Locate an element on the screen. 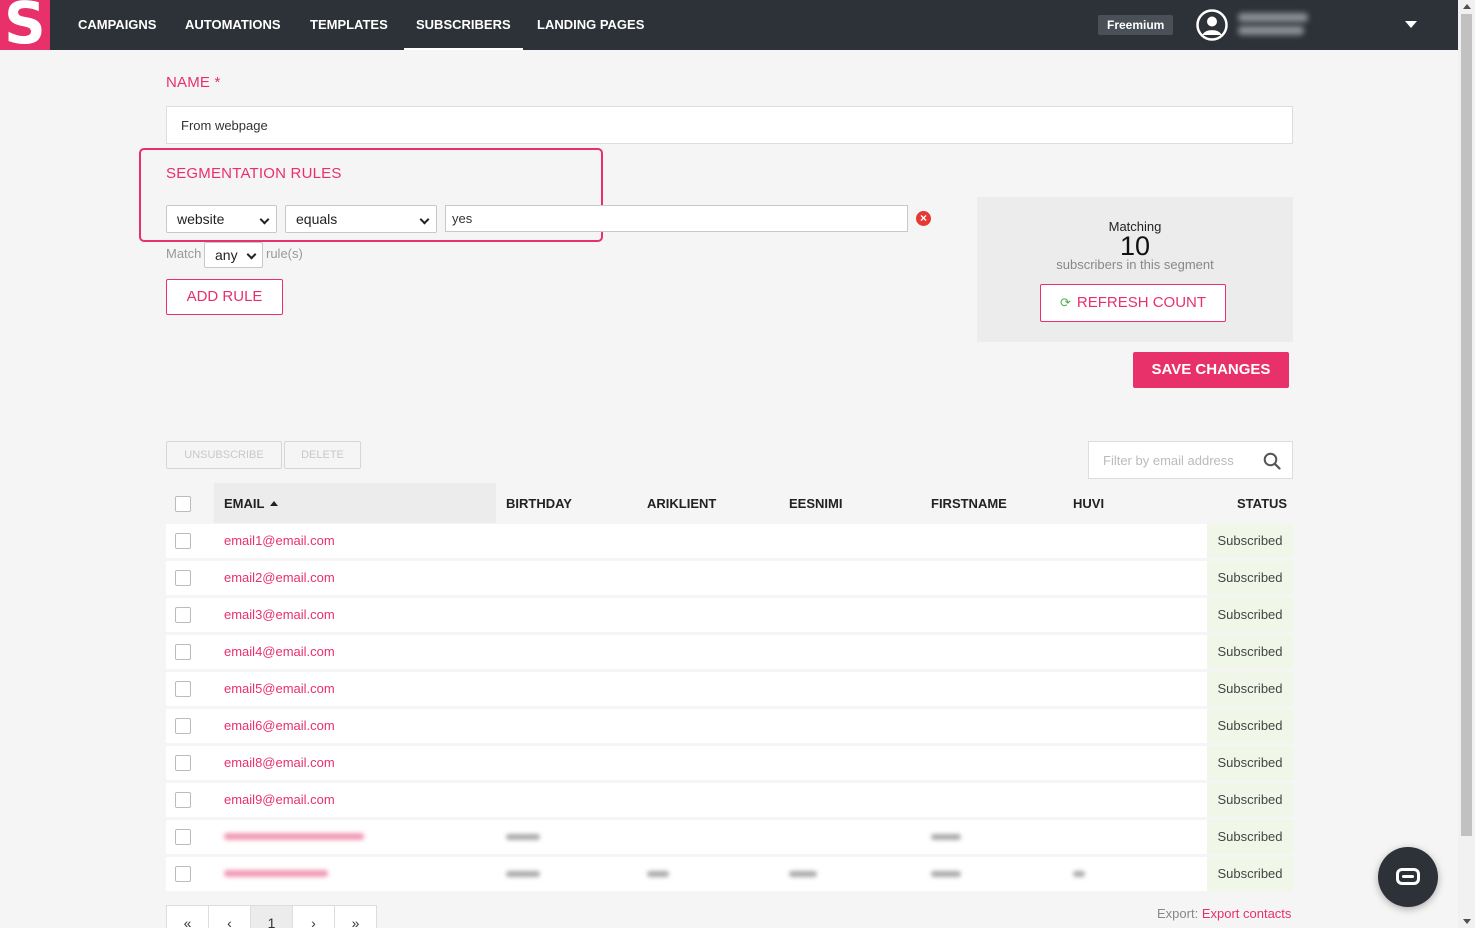 The height and width of the screenshot is (928, 1475). rule-value-input is located at coordinates (676, 218).